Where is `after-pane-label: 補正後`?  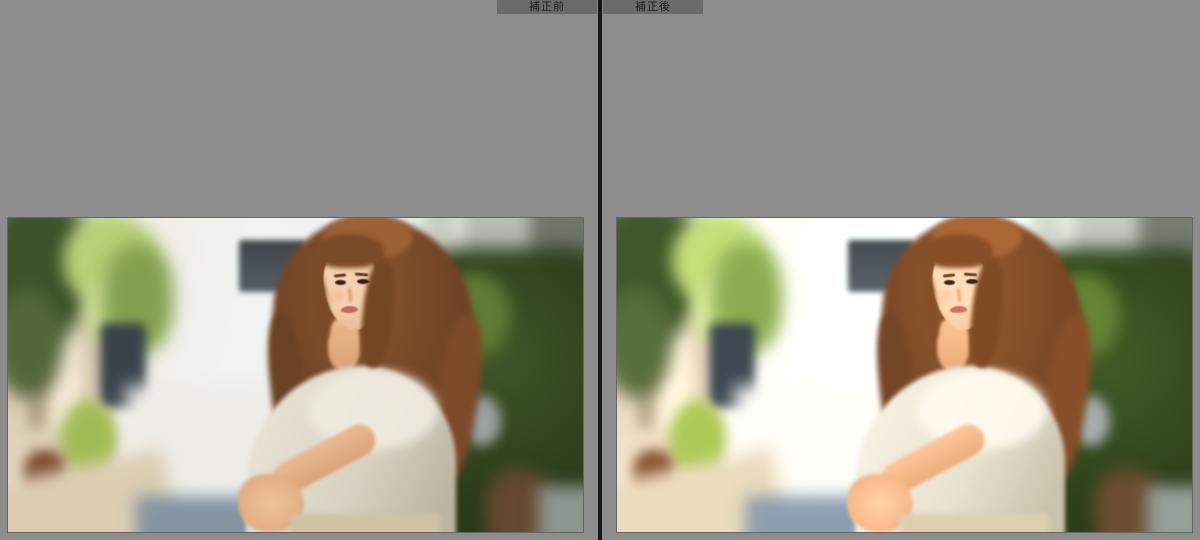 after-pane-label: 補正後 is located at coordinates (653, 7).